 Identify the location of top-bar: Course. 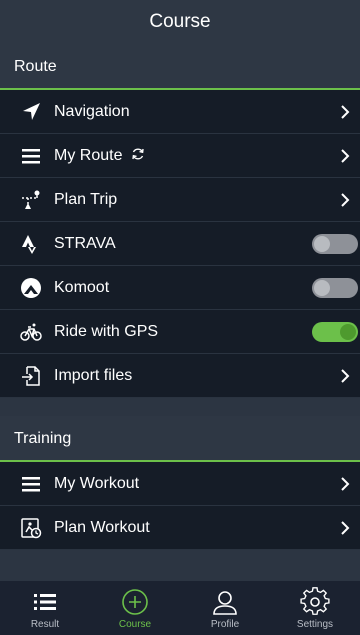
(180, 22).